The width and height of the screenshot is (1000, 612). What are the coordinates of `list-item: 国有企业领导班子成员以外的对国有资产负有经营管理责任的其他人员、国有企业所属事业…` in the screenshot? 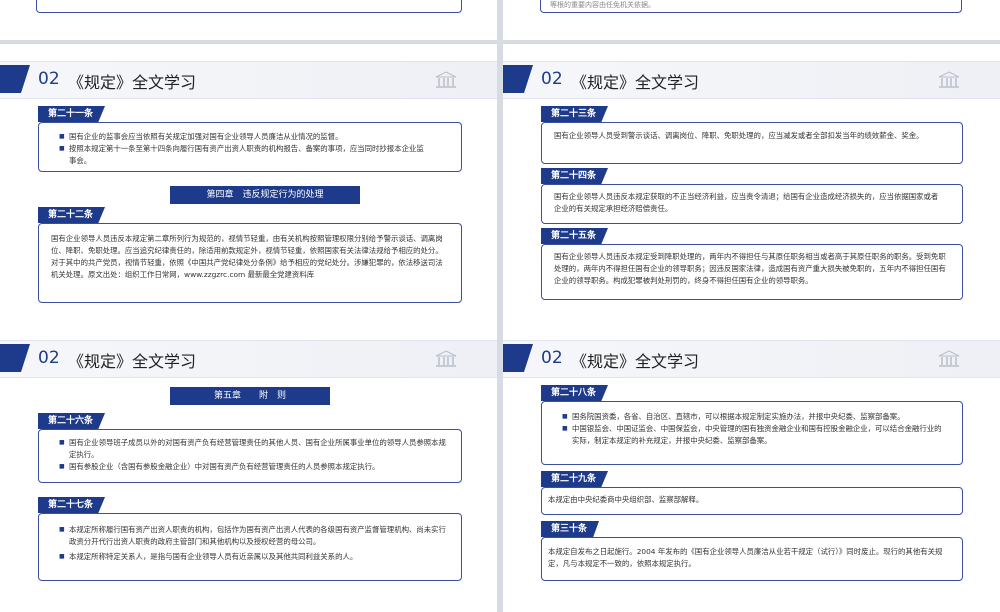 It's located at (260, 449).